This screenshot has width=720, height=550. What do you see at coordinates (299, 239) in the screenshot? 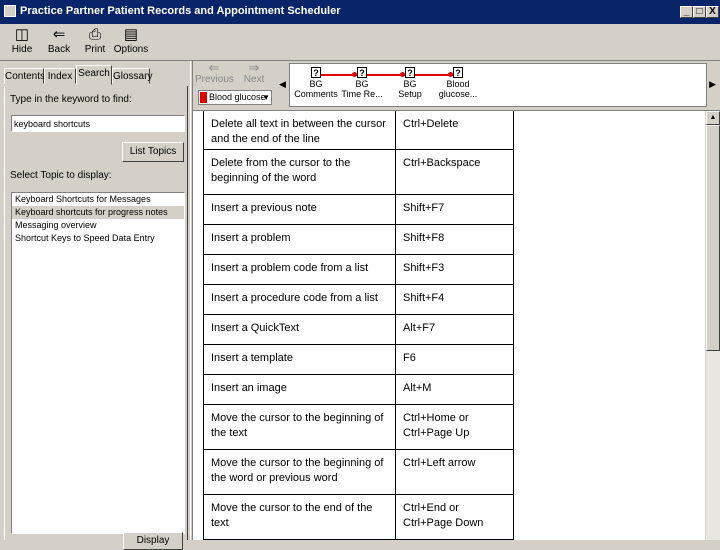
I see `shortcut-action: Insert a problem` at bounding box center [299, 239].